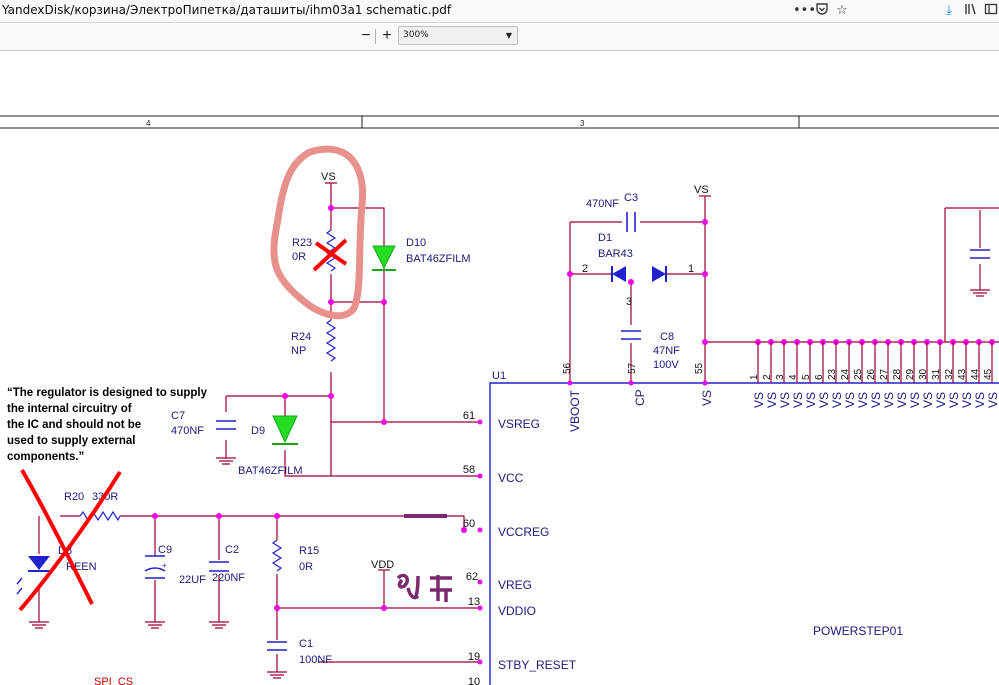  I want to click on library-icon, so click(971, 11).